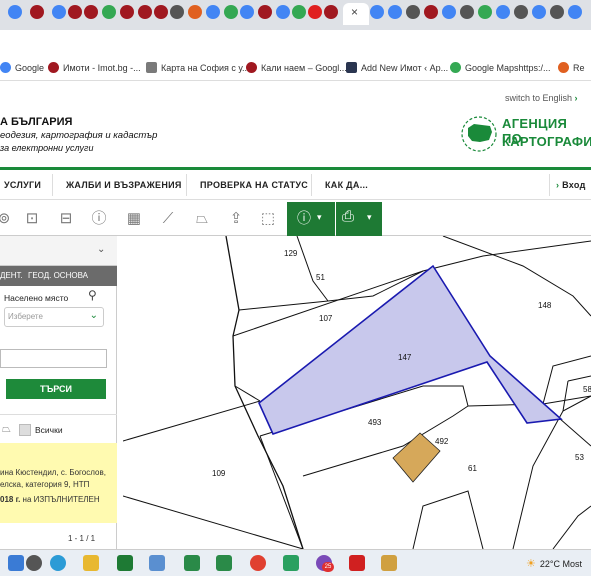 The image size is (591, 576). What do you see at coordinates (58, 251) in the screenshot?
I see `sidebar-dropdown: ⌄` at bounding box center [58, 251].